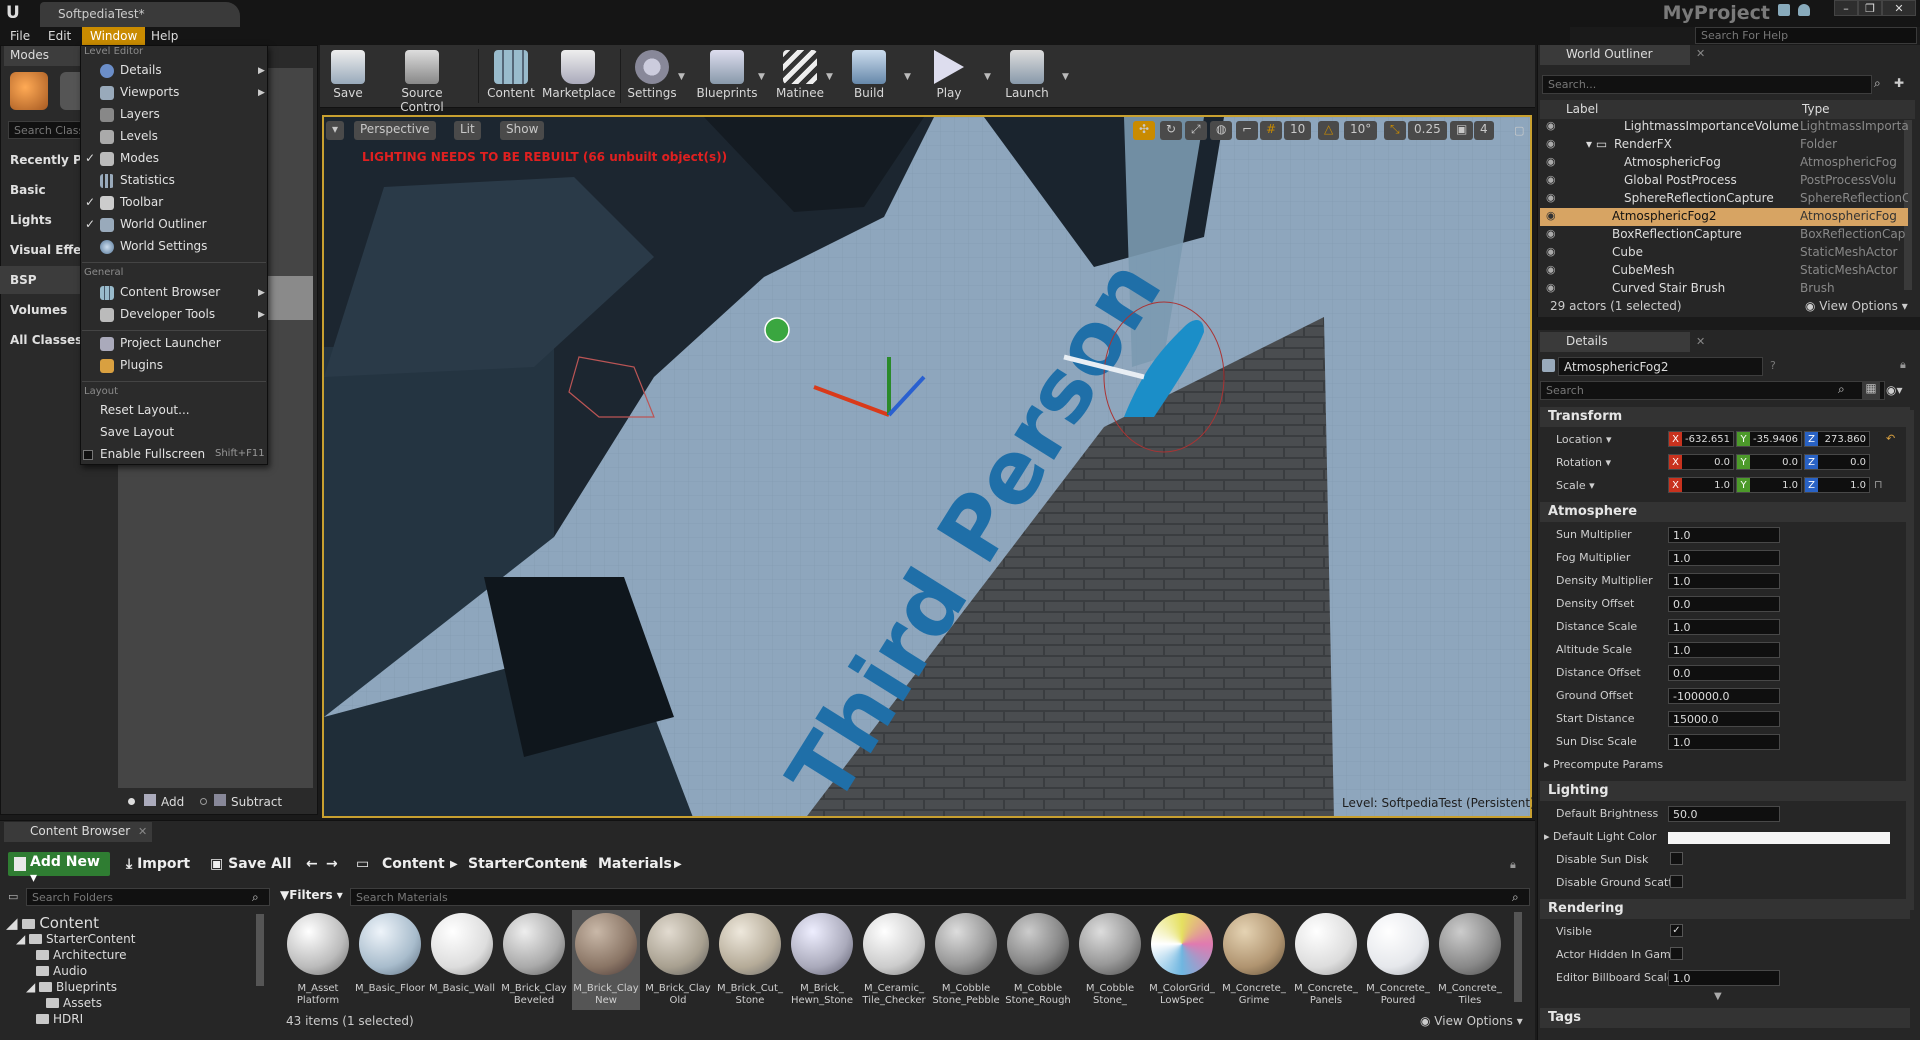 Image resolution: width=1920 pixels, height=1040 pixels. Describe the element at coordinates (1773, 365) in the screenshot. I see `help-icon: ?` at that location.